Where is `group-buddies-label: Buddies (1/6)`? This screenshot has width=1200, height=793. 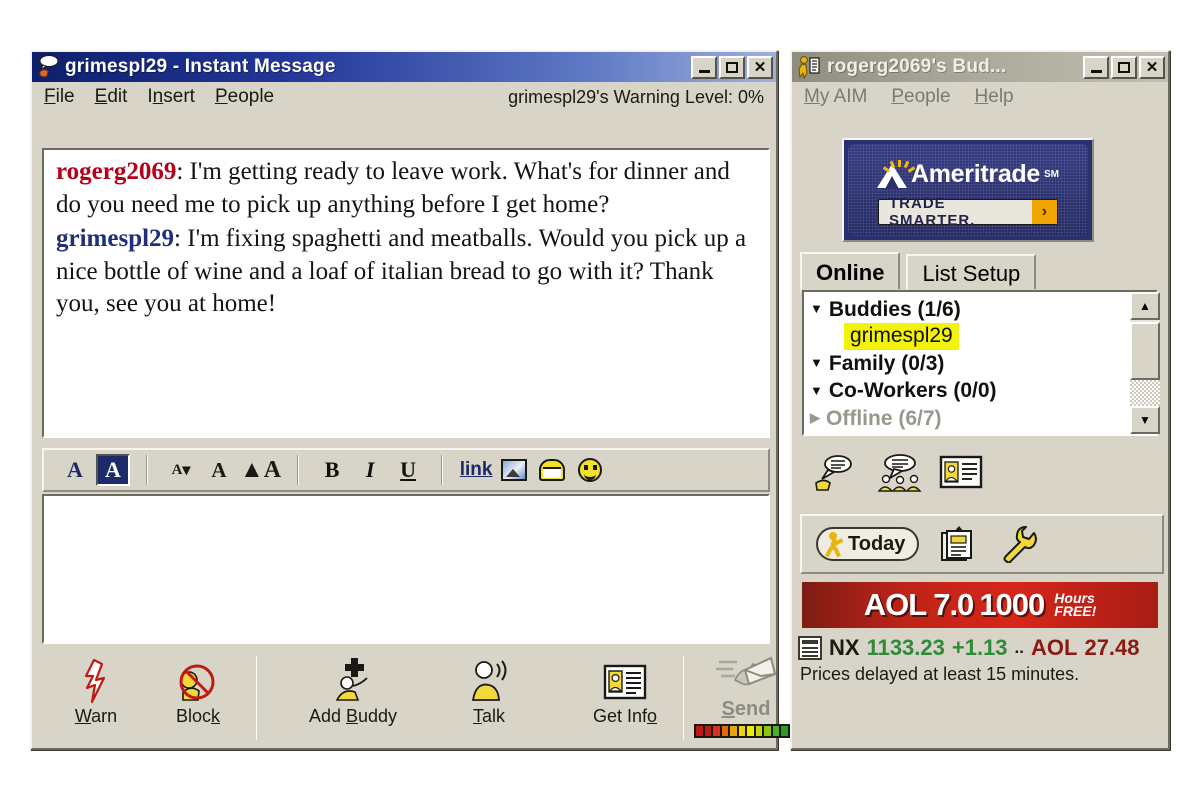 group-buddies-label: Buddies (1/6) is located at coordinates (894, 309).